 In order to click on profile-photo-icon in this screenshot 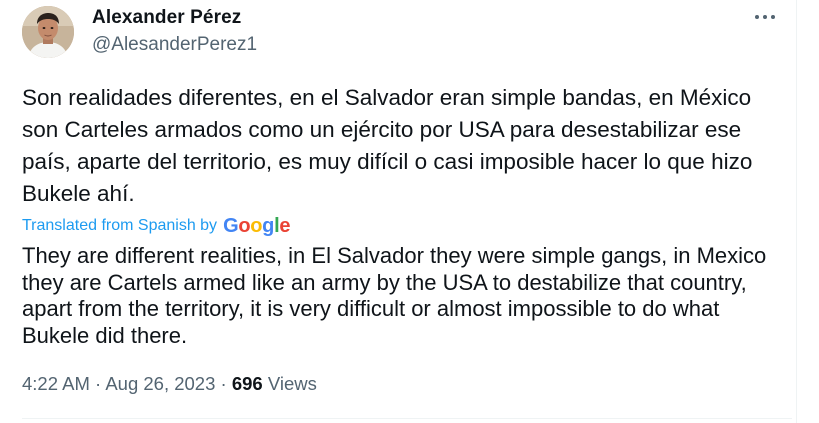, I will do `click(48, 32)`.